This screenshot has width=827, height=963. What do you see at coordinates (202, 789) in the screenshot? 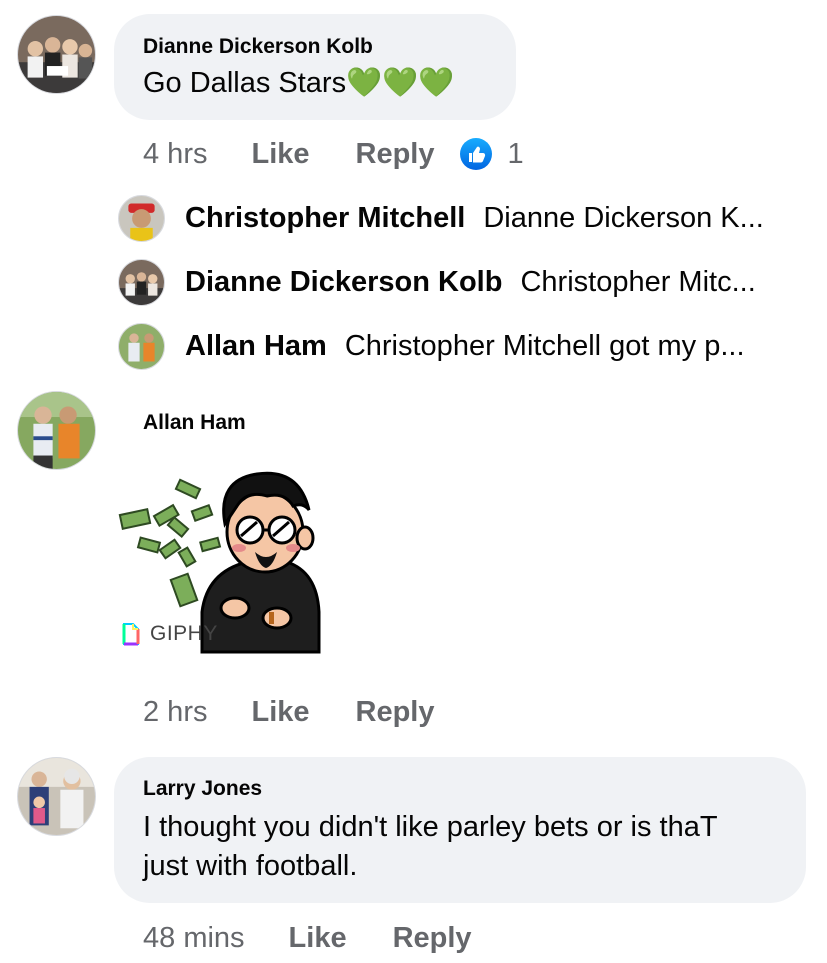
I see `comment-author: Larry Jones` at bounding box center [202, 789].